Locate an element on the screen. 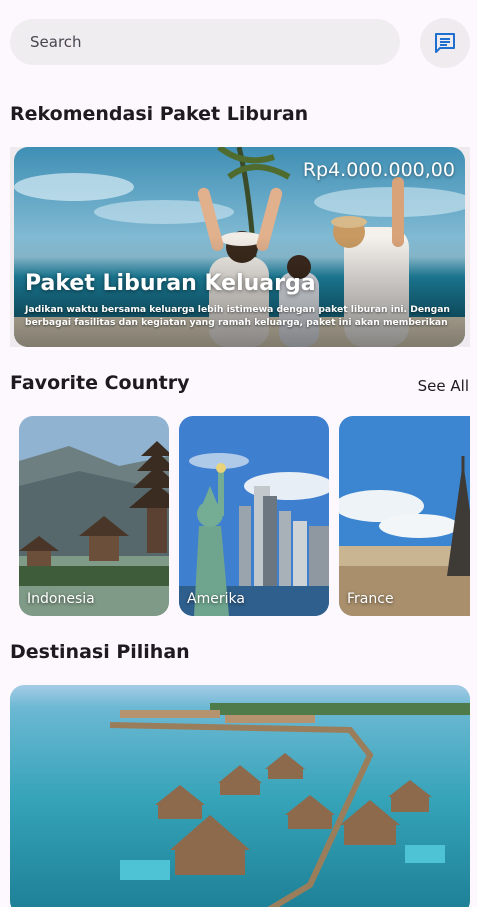  chat-button is located at coordinates (445, 43).